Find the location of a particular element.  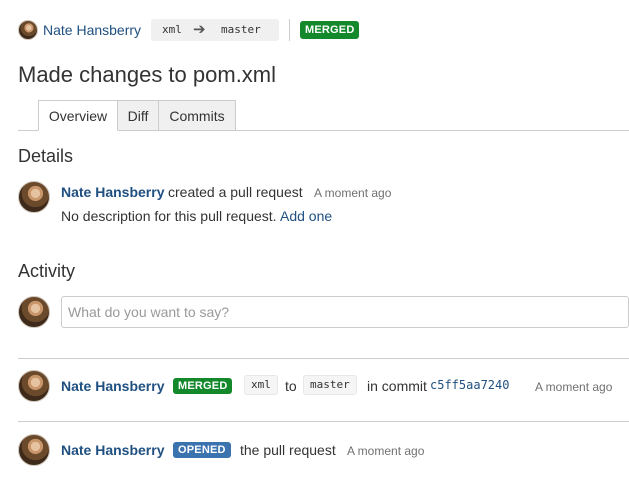

opened-badge: OPENED is located at coordinates (202, 450).